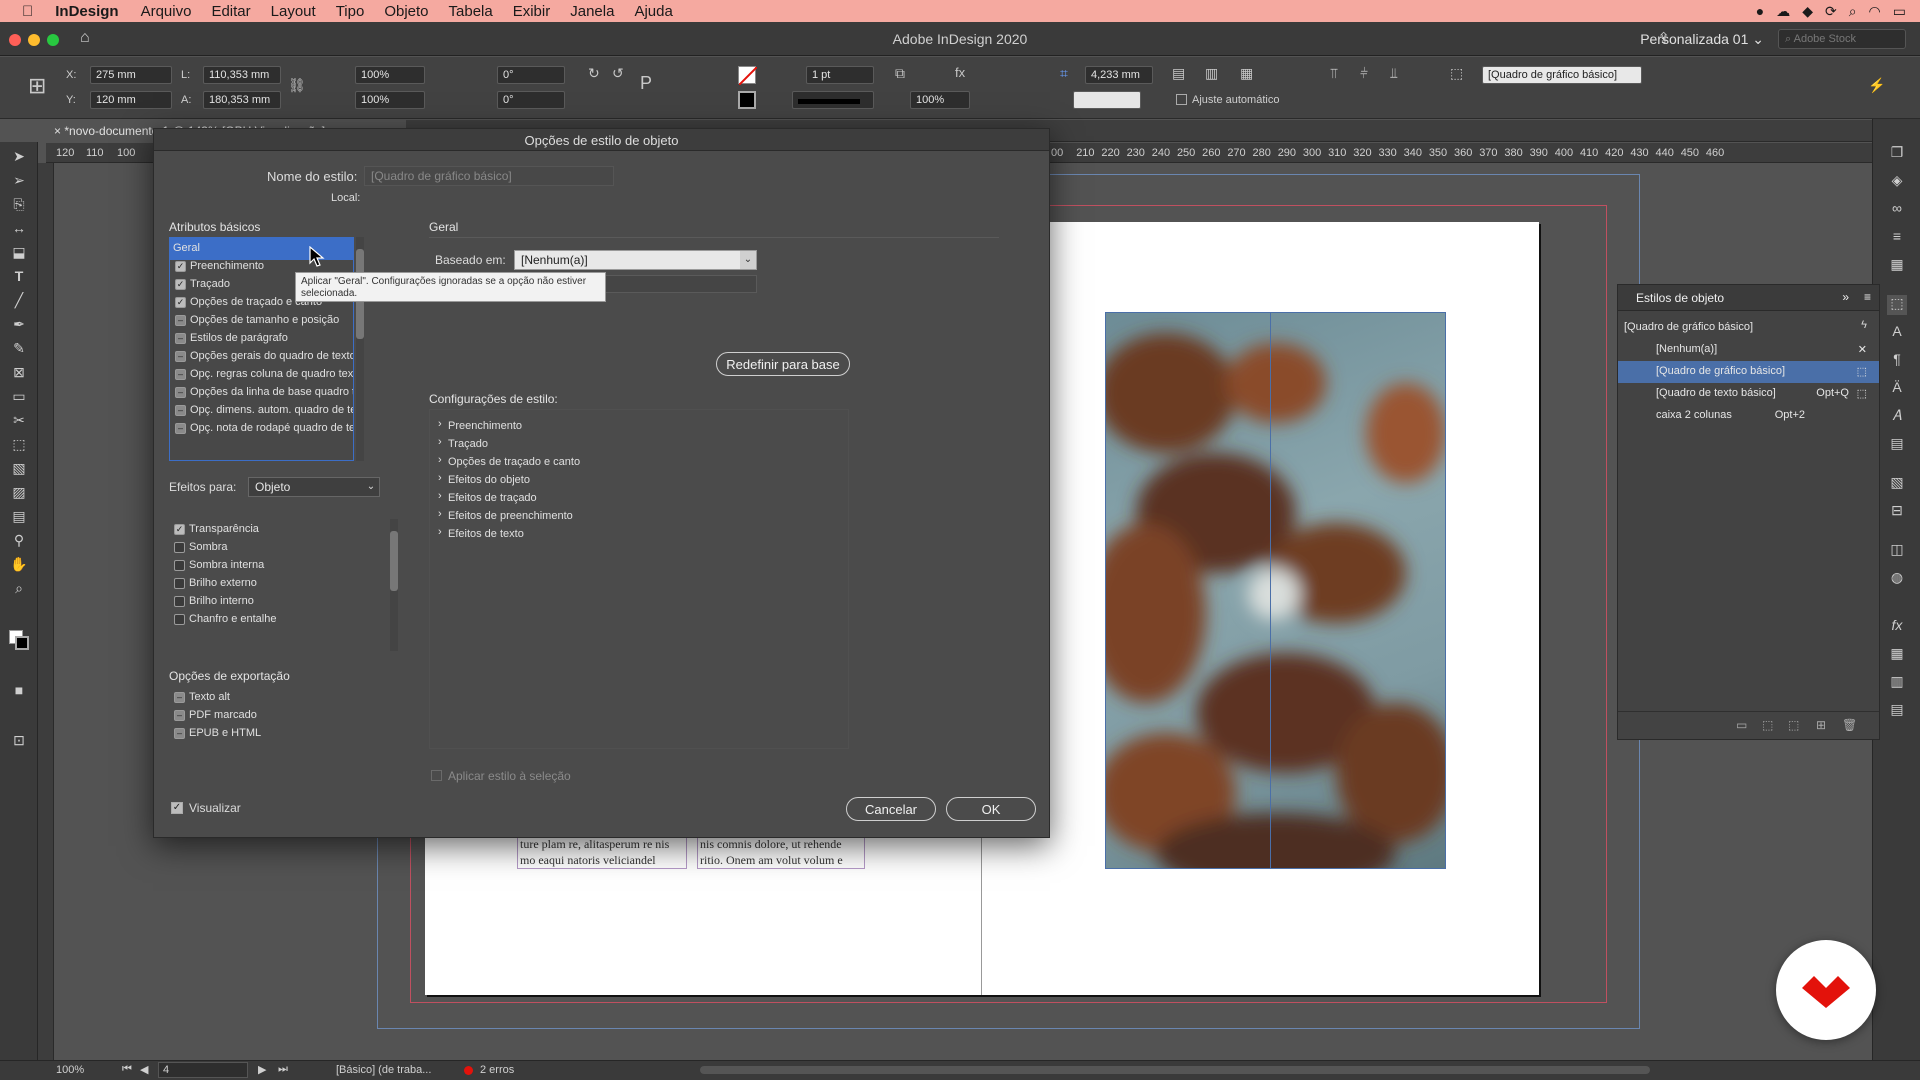  Describe the element at coordinates (1178, 73) in the screenshot. I see `align-left-icon: ▤` at that location.